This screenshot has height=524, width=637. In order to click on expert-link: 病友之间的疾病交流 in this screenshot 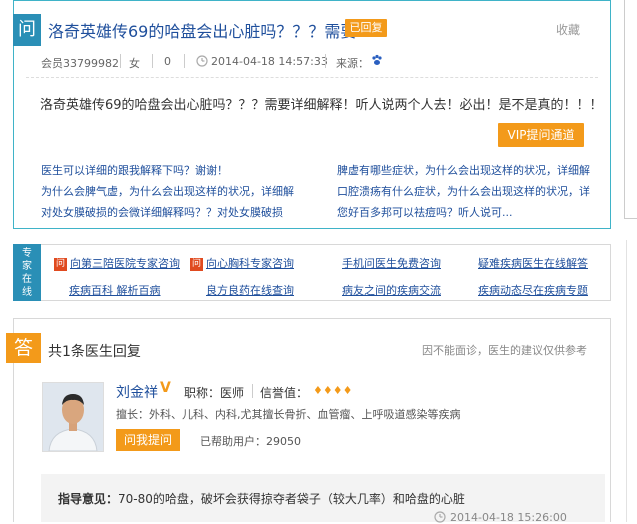, I will do `click(391, 290)`.